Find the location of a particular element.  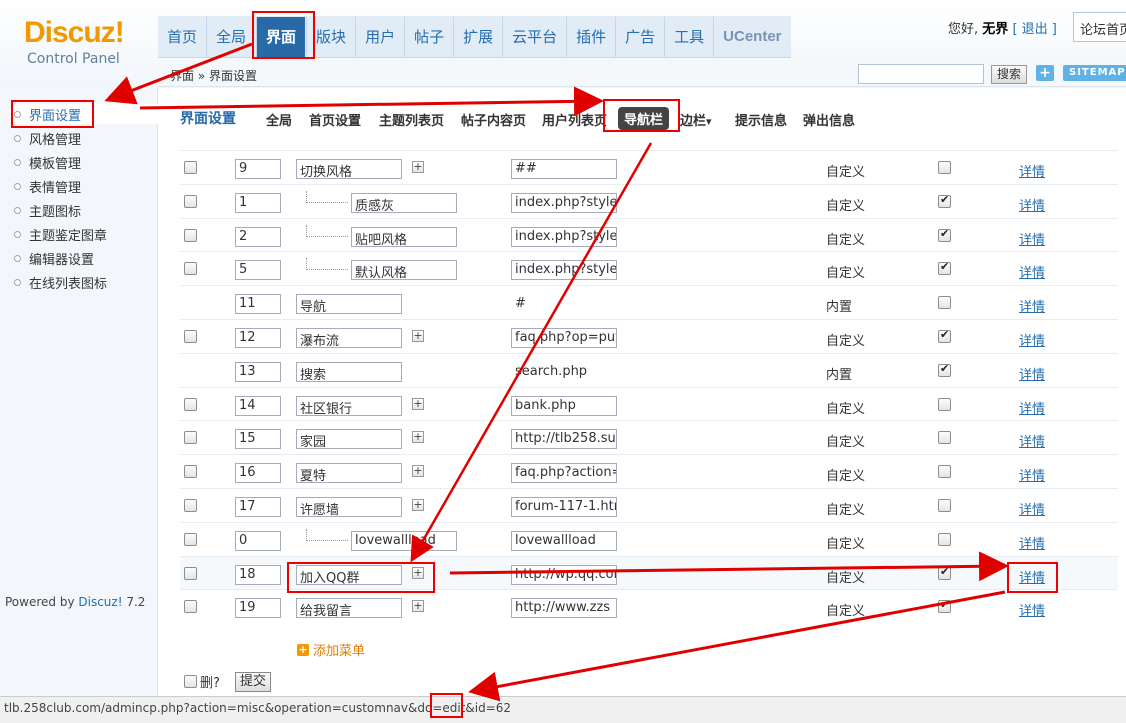

name-input: 质感灰 is located at coordinates (404, 202).